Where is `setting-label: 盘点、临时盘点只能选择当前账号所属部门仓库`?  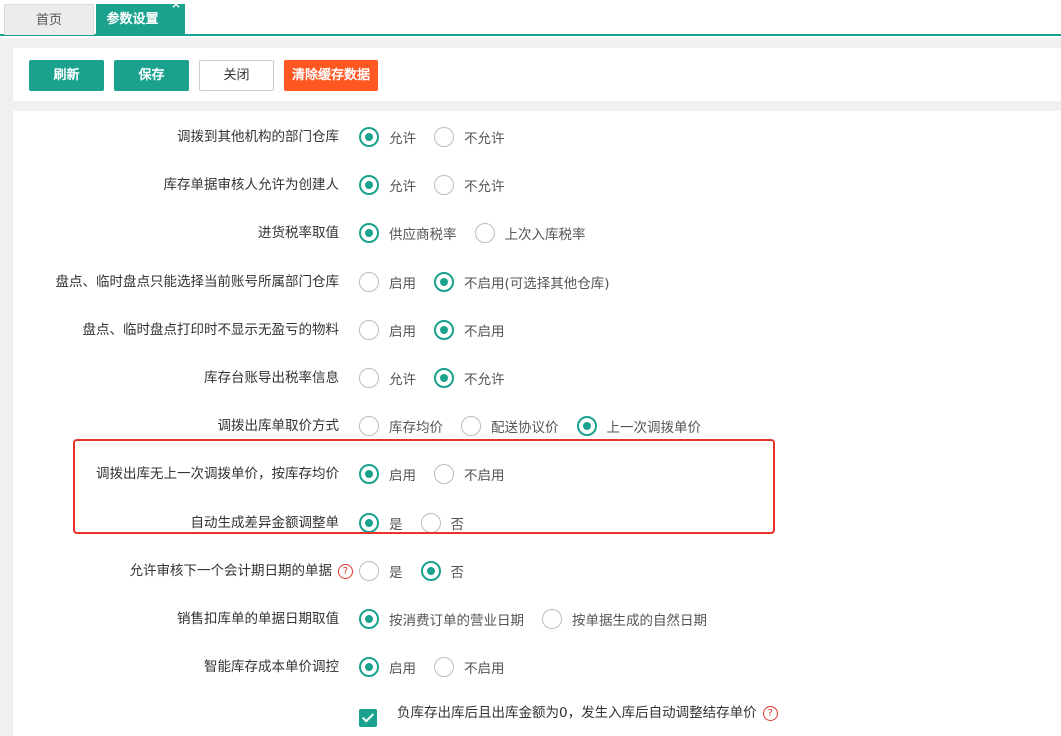
setting-label: 盘点、临时盘点只能选择当前账号所属部门仓库 is located at coordinates (198, 282).